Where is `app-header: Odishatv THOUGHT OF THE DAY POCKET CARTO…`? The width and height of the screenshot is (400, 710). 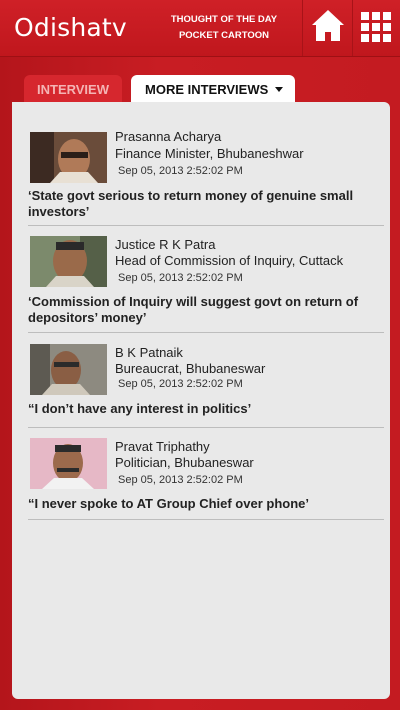 app-header: Odishatv THOUGHT OF THE DAY POCKET CARTO… is located at coordinates (200, 28).